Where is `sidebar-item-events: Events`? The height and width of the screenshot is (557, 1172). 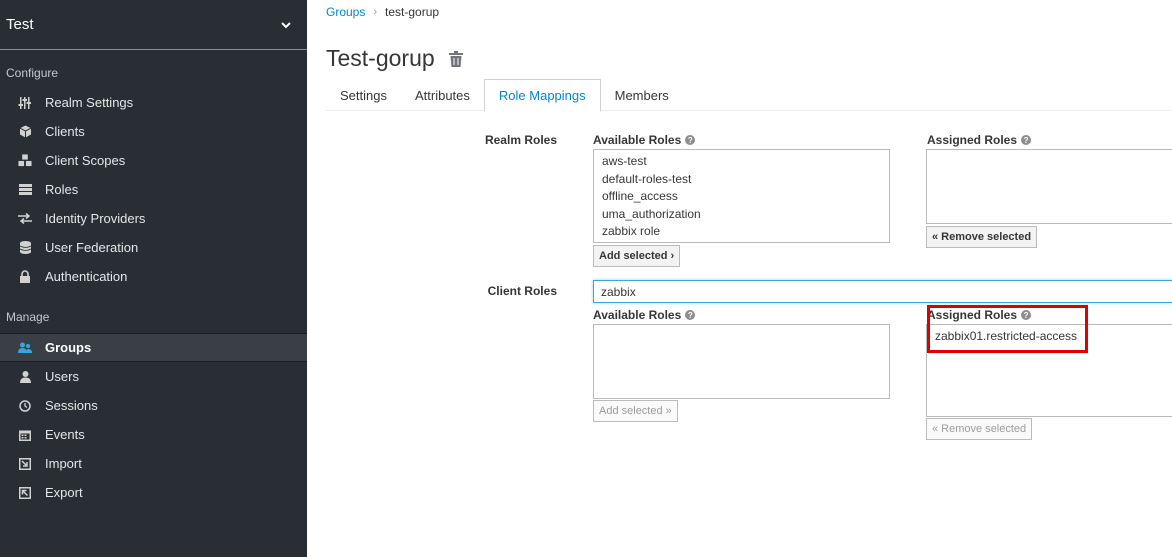
sidebar-item-events: Events is located at coordinates (153, 434).